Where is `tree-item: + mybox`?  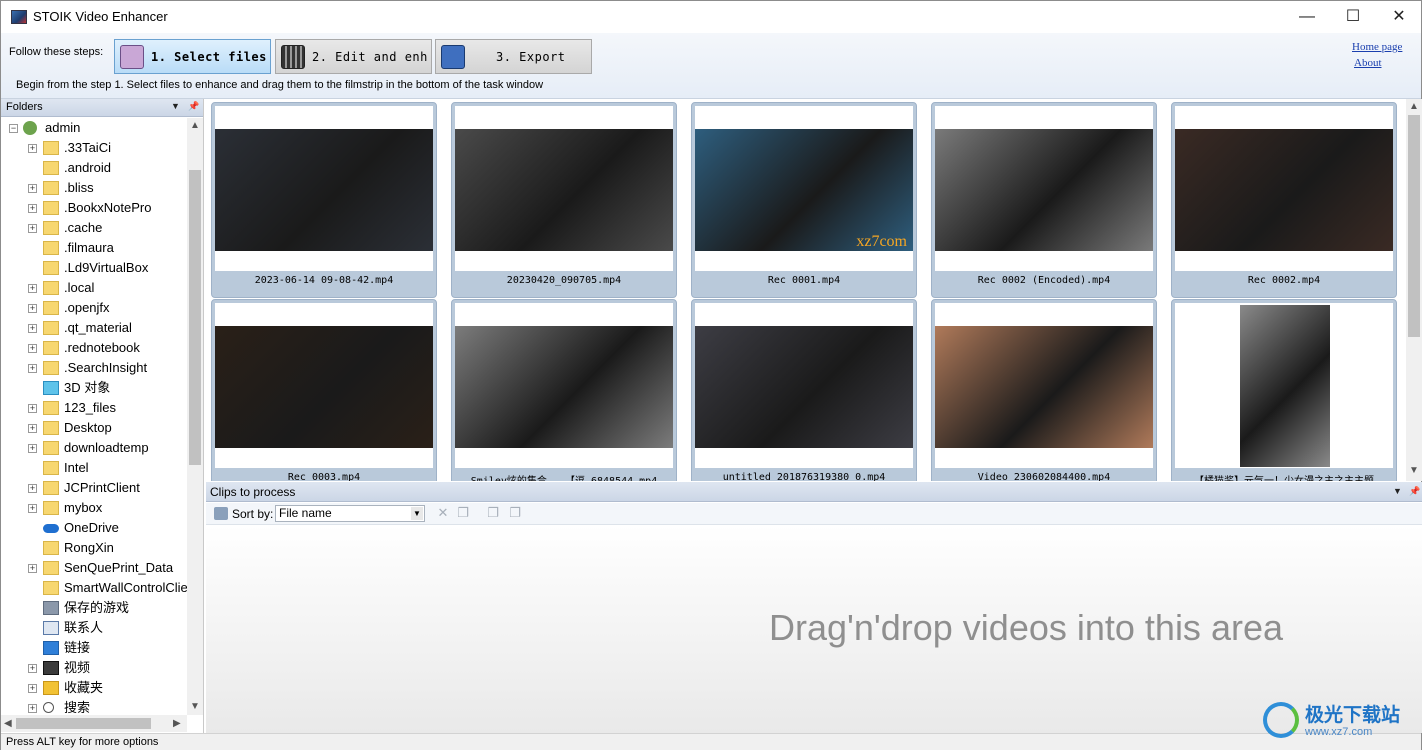
tree-item: + mybox is located at coordinates (94, 508).